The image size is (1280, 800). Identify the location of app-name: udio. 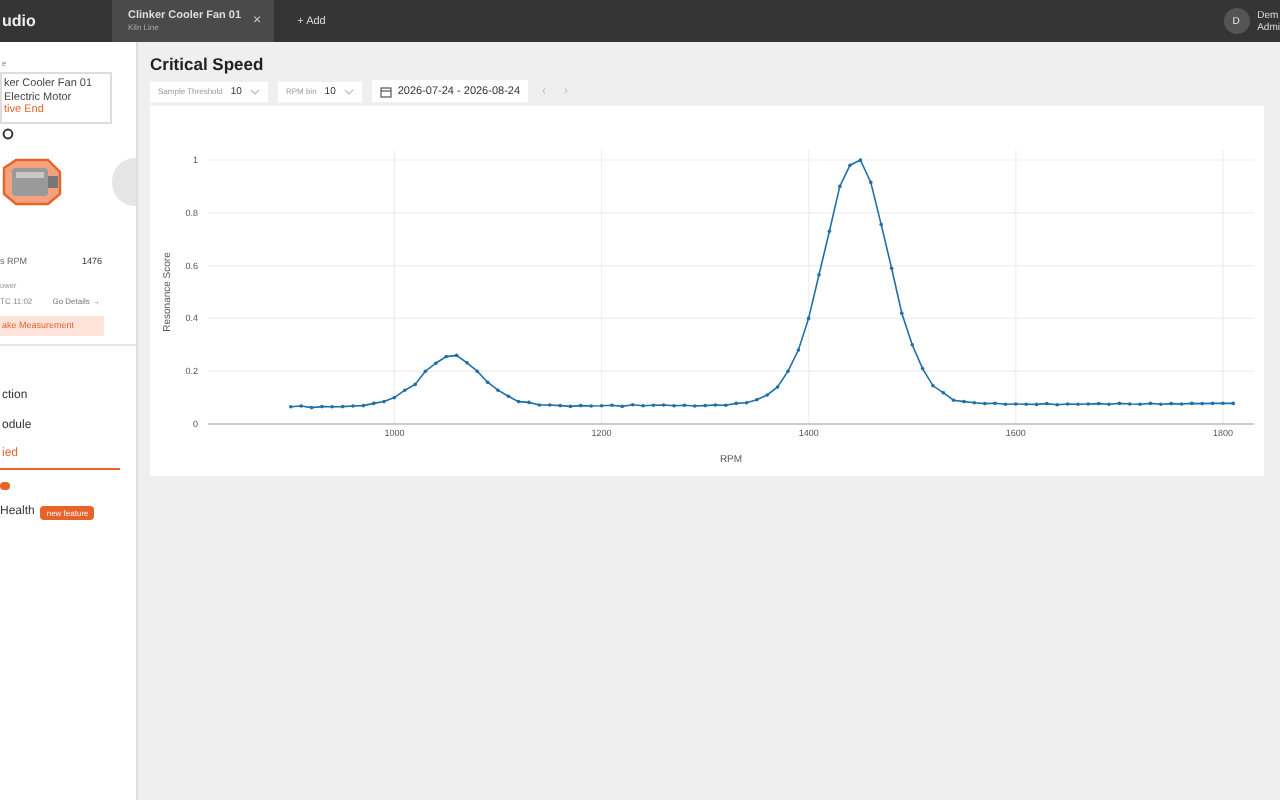
(19, 21).